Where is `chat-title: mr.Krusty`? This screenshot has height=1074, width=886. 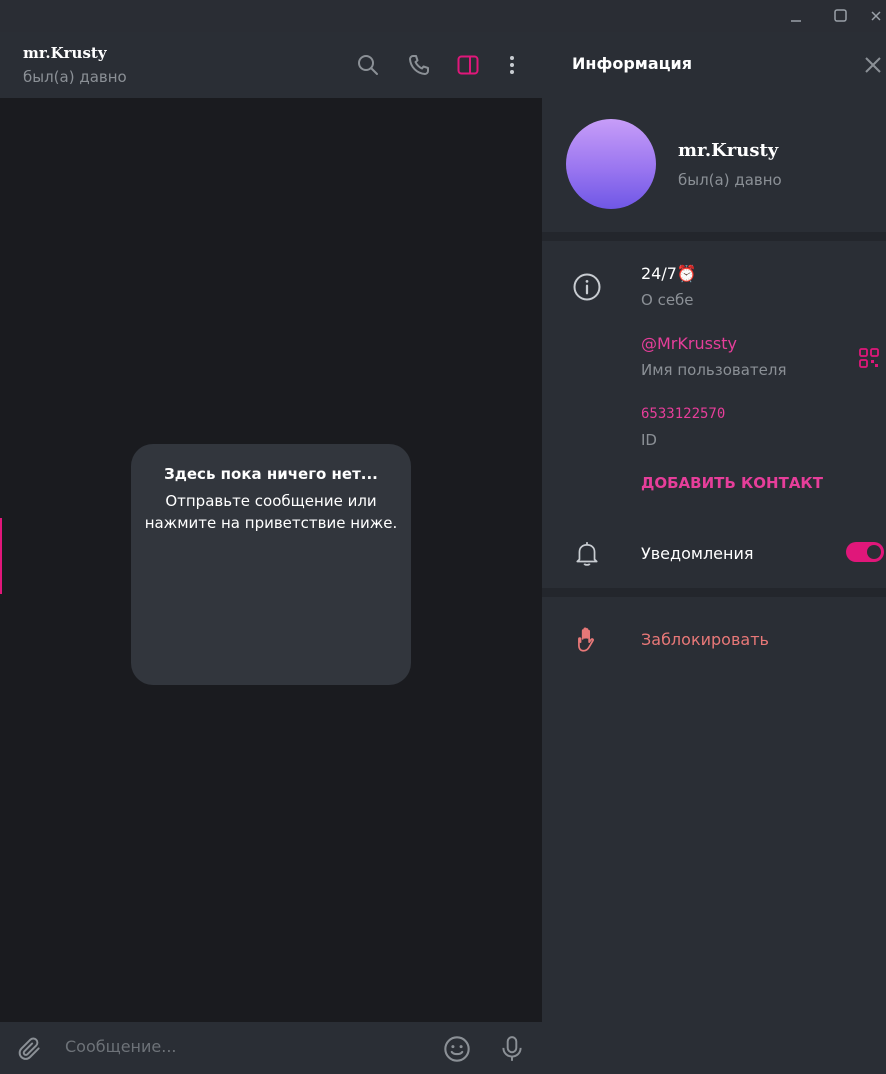 chat-title: mr.Krusty is located at coordinates (65, 53).